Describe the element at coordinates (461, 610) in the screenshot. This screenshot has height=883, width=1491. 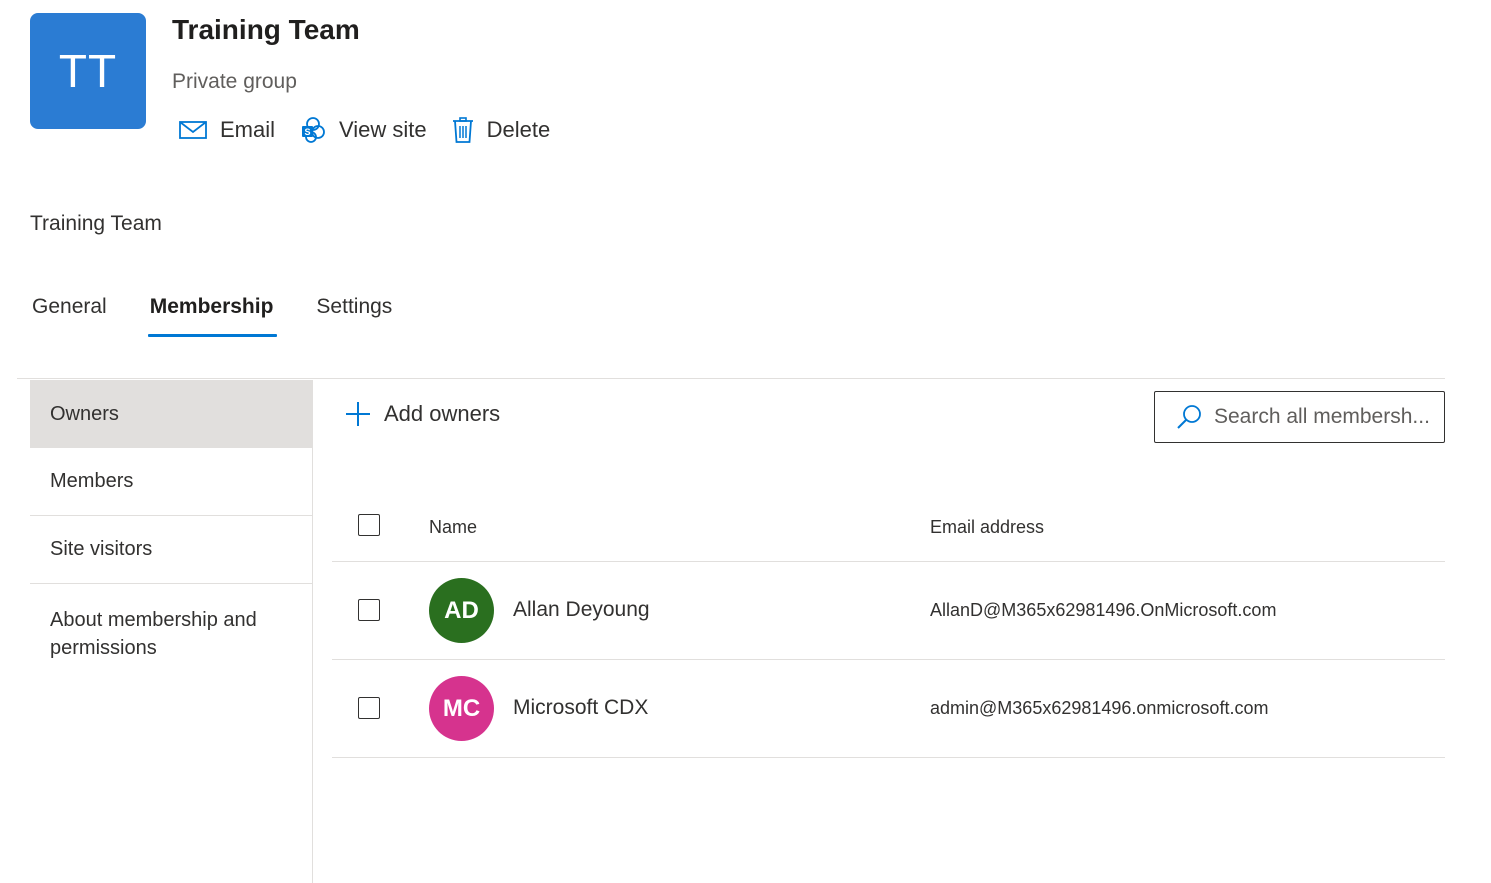
I see `avatar: AD` at that location.